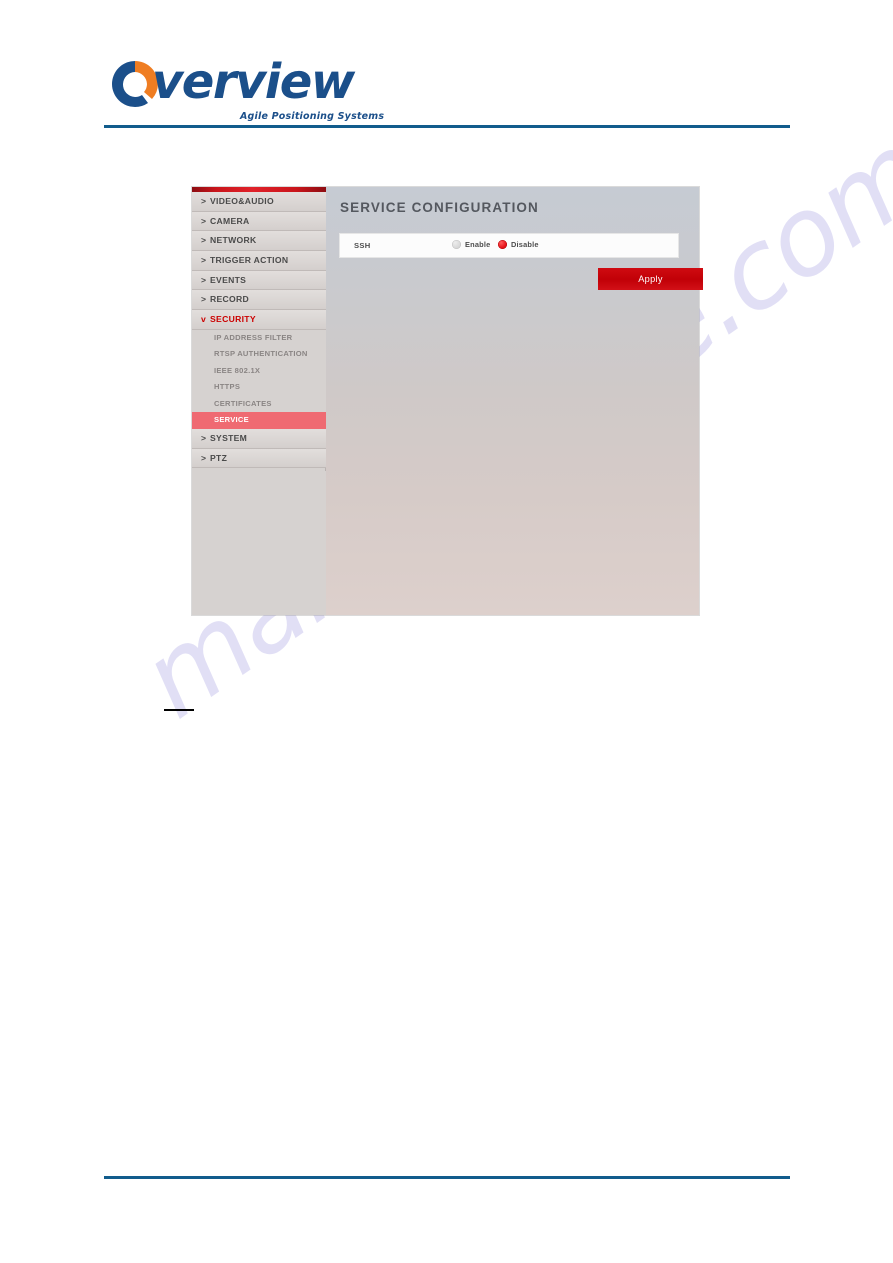  Describe the element at coordinates (243, 403) in the screenshot. I see `sidebar-subitem-label: CERTIFICATES` at that location.